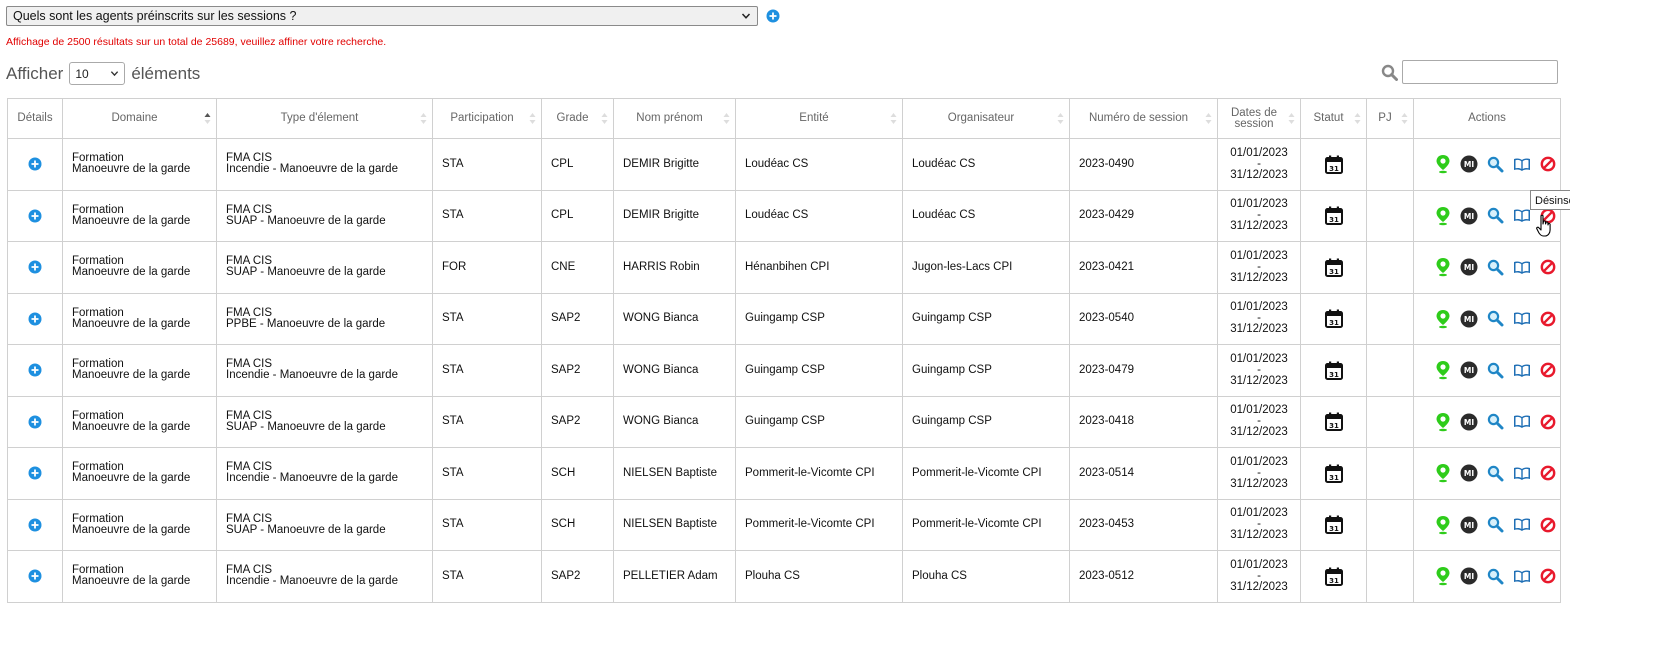 This screenshot has height=671, width=1665. Describe the element at coordinates (1259, 118) in the screenshot. I see `col-header-dates: Dates de session` at that location.